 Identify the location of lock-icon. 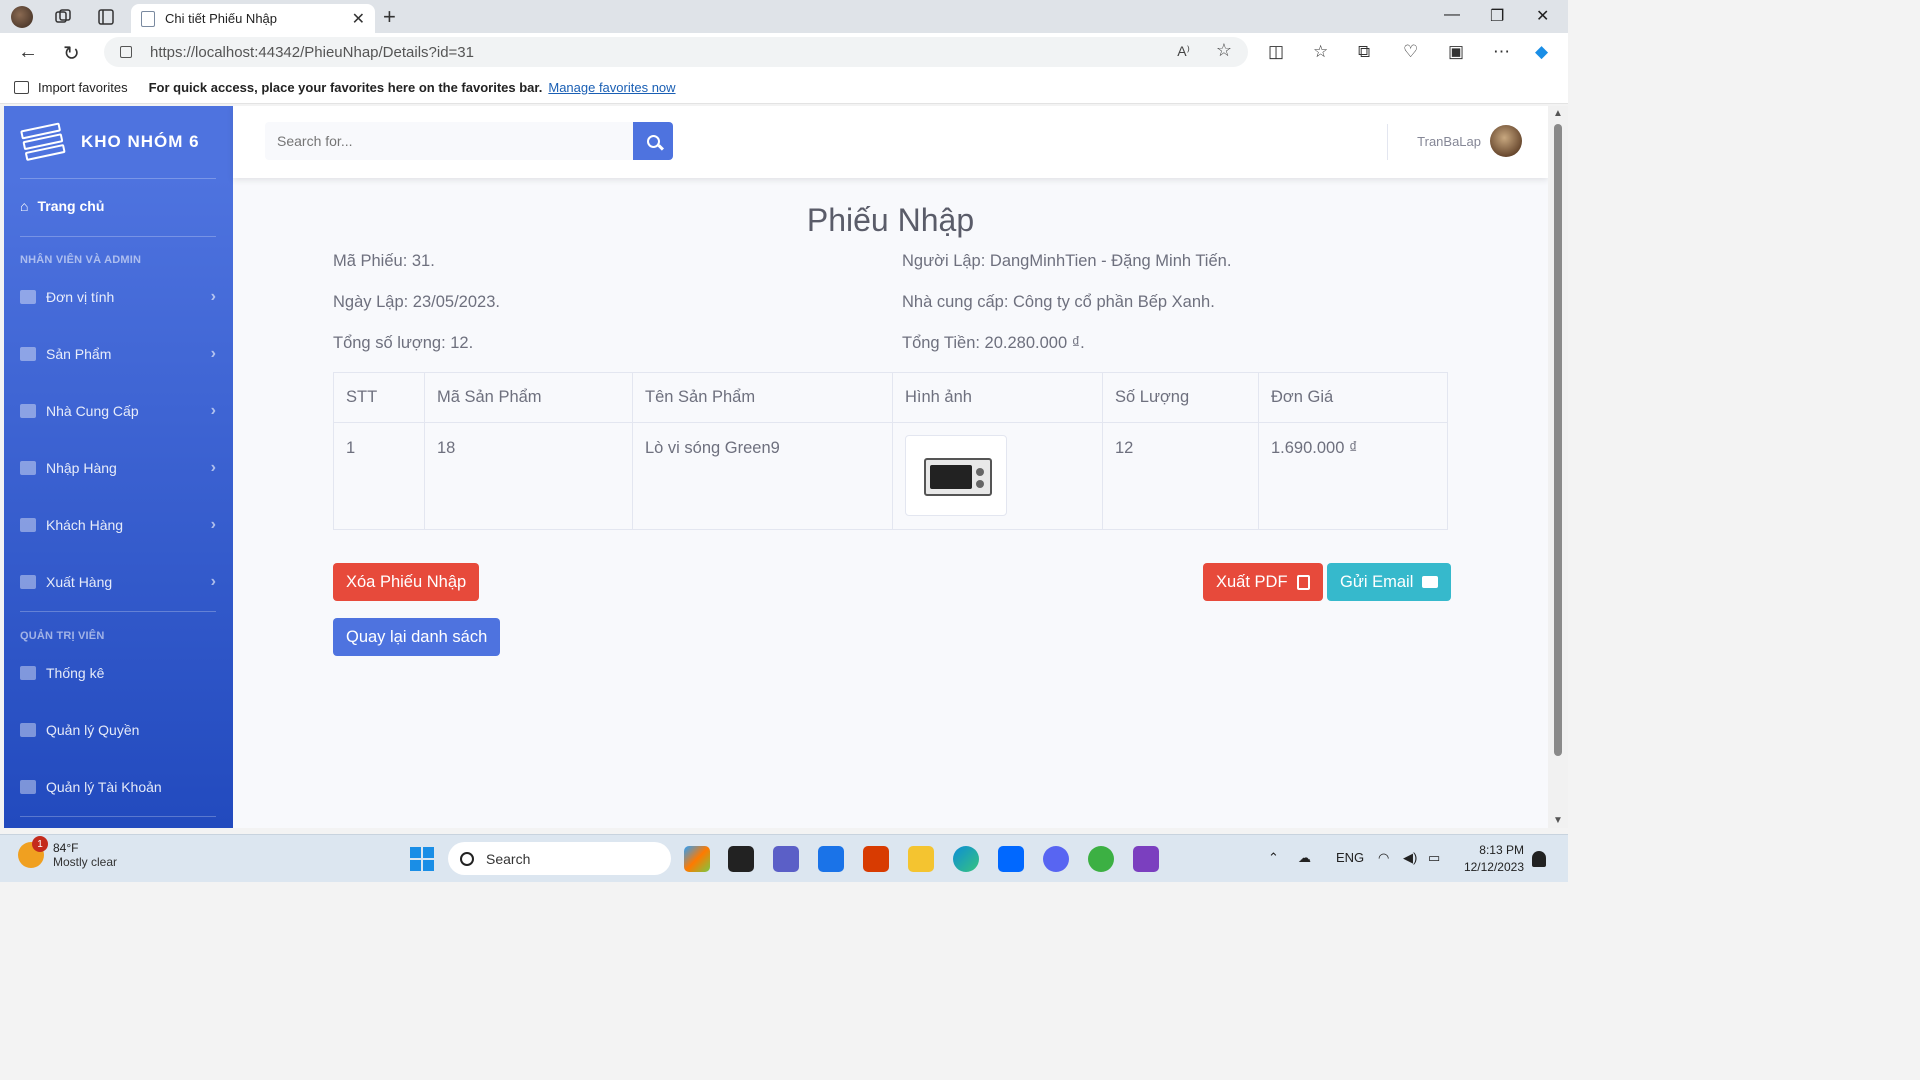
(126, 52).